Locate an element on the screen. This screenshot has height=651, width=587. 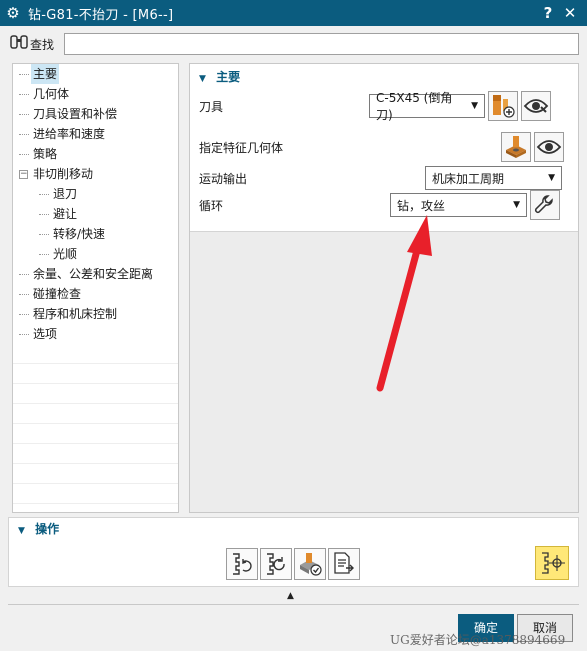
replay-button is located at coordinates (276, 564).